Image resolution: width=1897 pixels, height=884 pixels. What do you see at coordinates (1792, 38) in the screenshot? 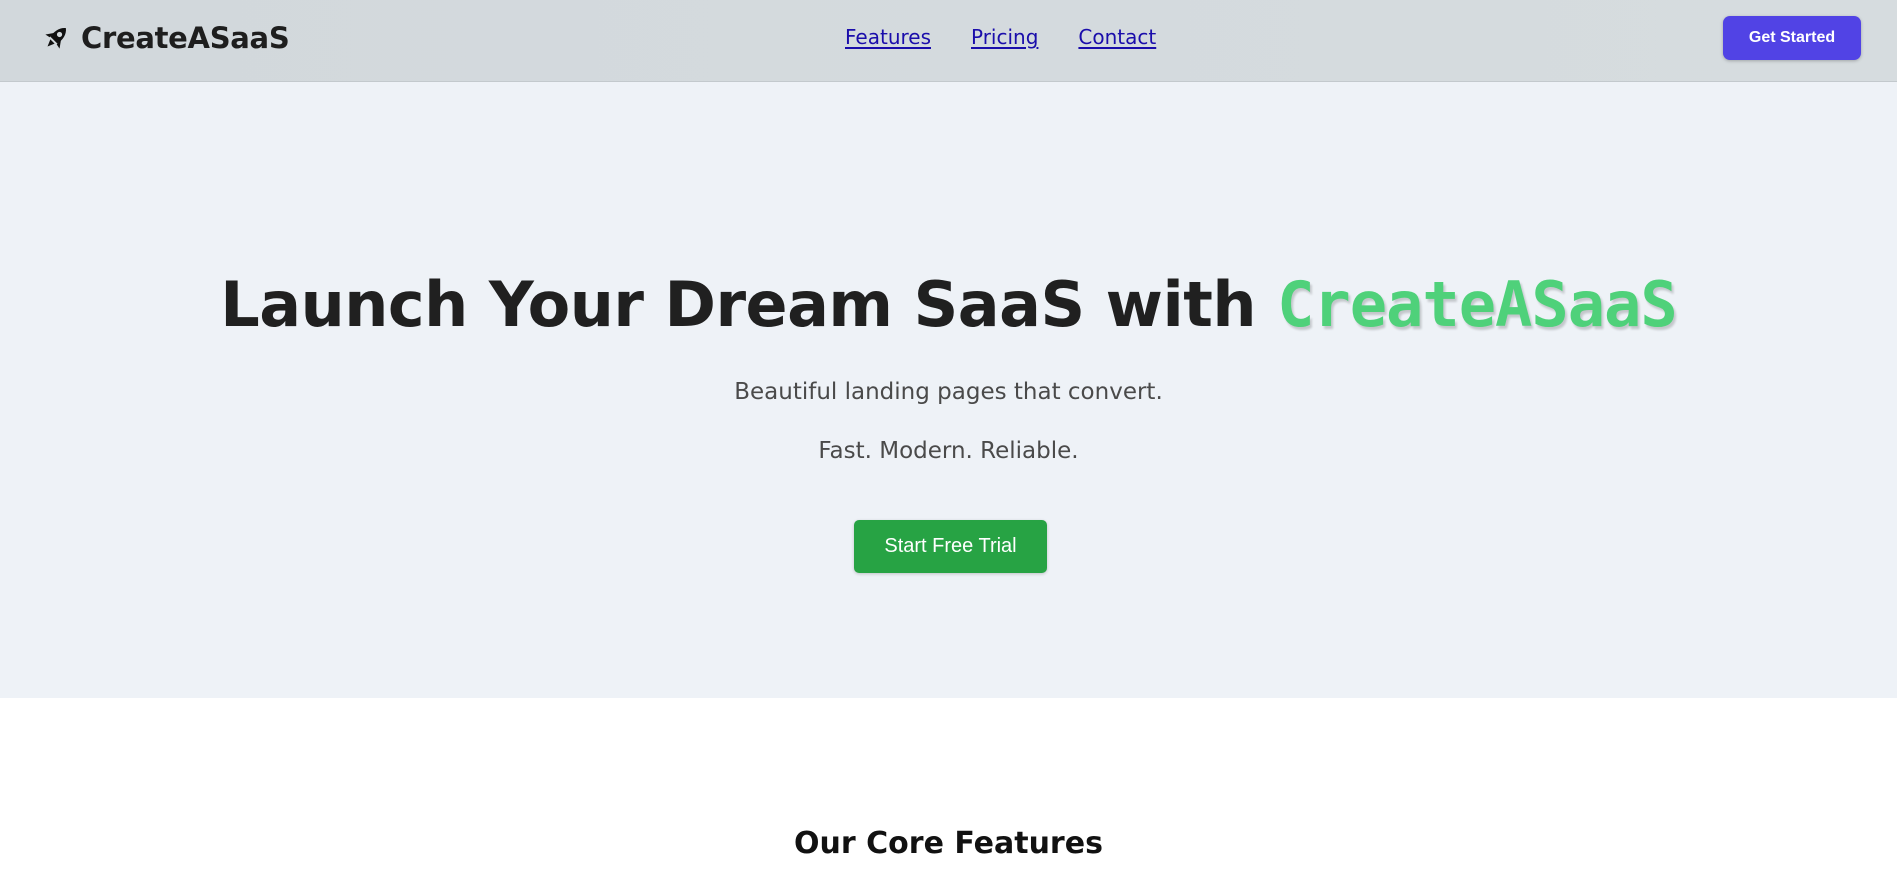
I see `get-started-button: Get Started` at bounding box center [1792, 38].